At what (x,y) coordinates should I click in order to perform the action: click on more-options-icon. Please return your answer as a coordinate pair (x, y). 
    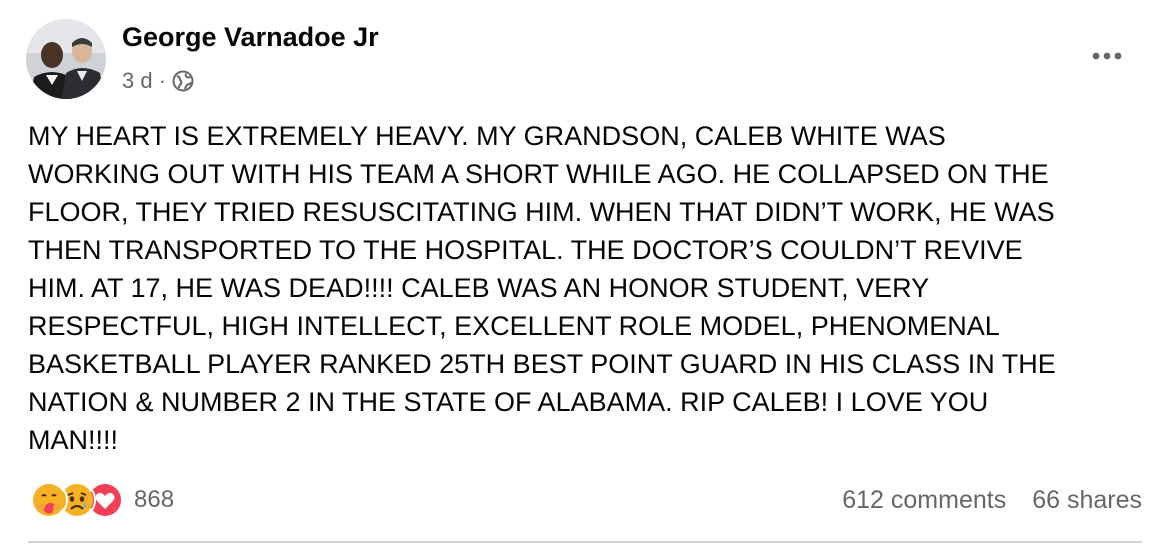
    Looking at the image, I should click on (1107, 56).